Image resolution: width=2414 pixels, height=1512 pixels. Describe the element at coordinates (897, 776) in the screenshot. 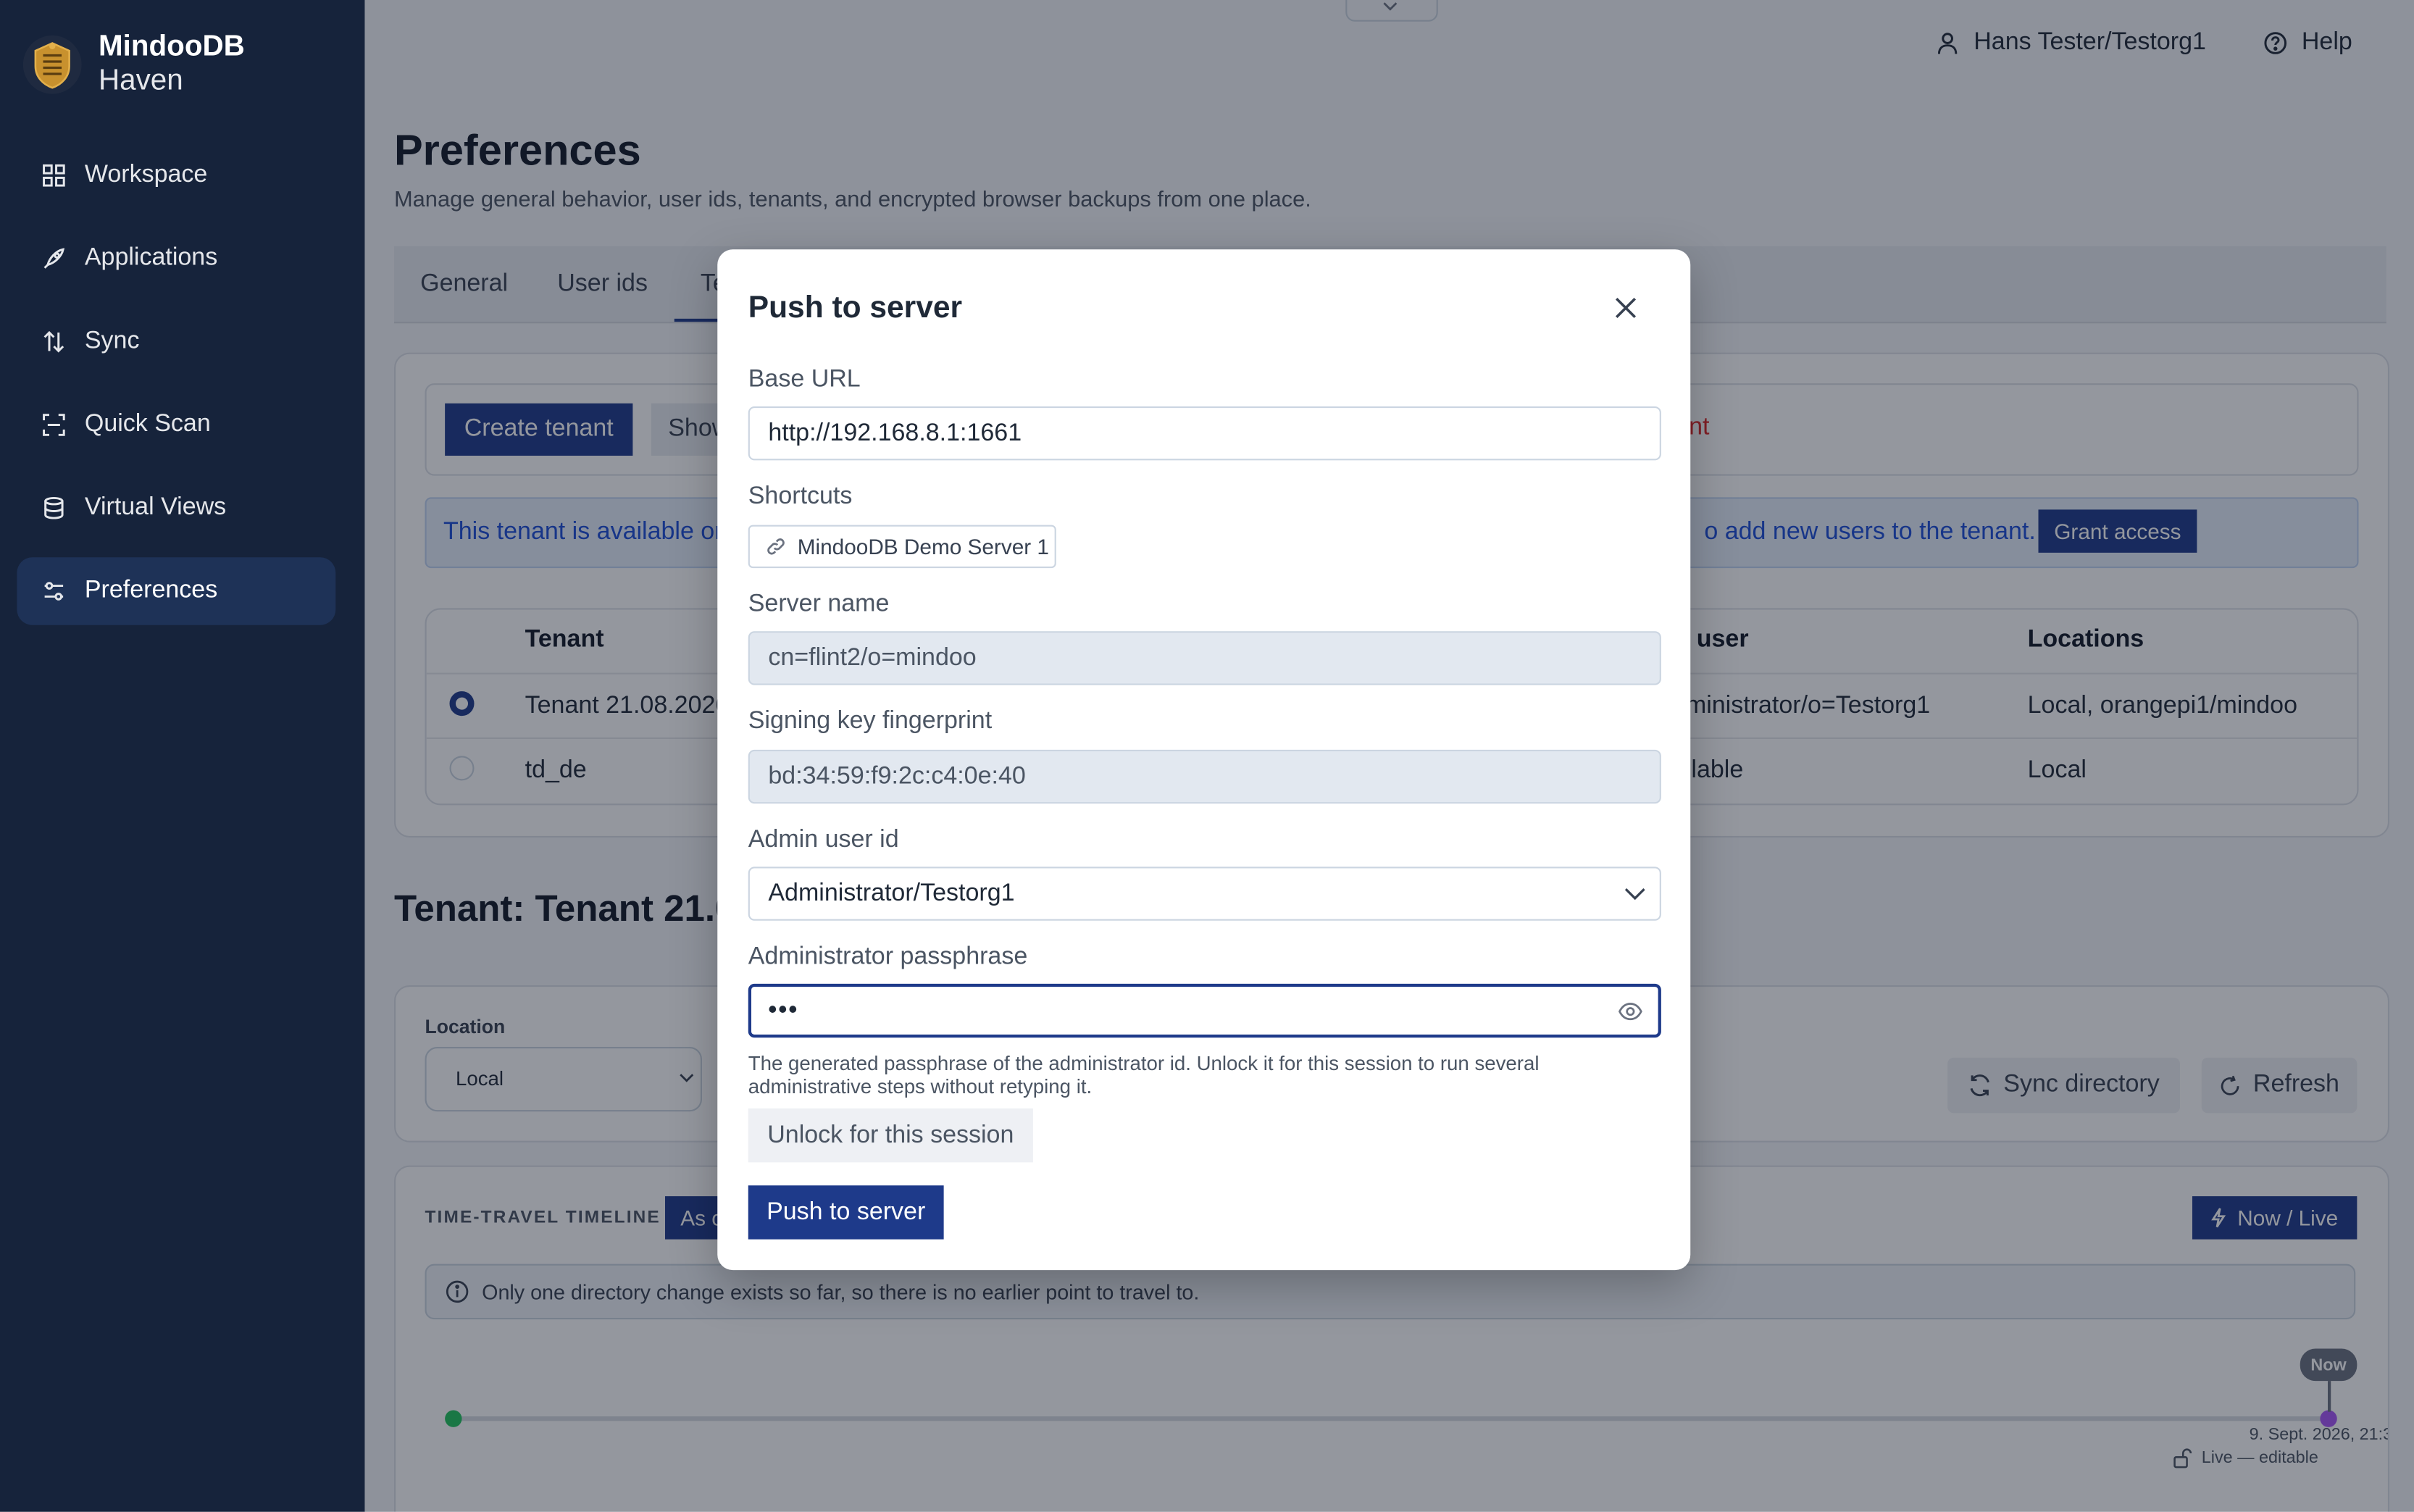

I see `fingerprint-value: bd:34:59:f9:2c:c4:0e:40` at that location.